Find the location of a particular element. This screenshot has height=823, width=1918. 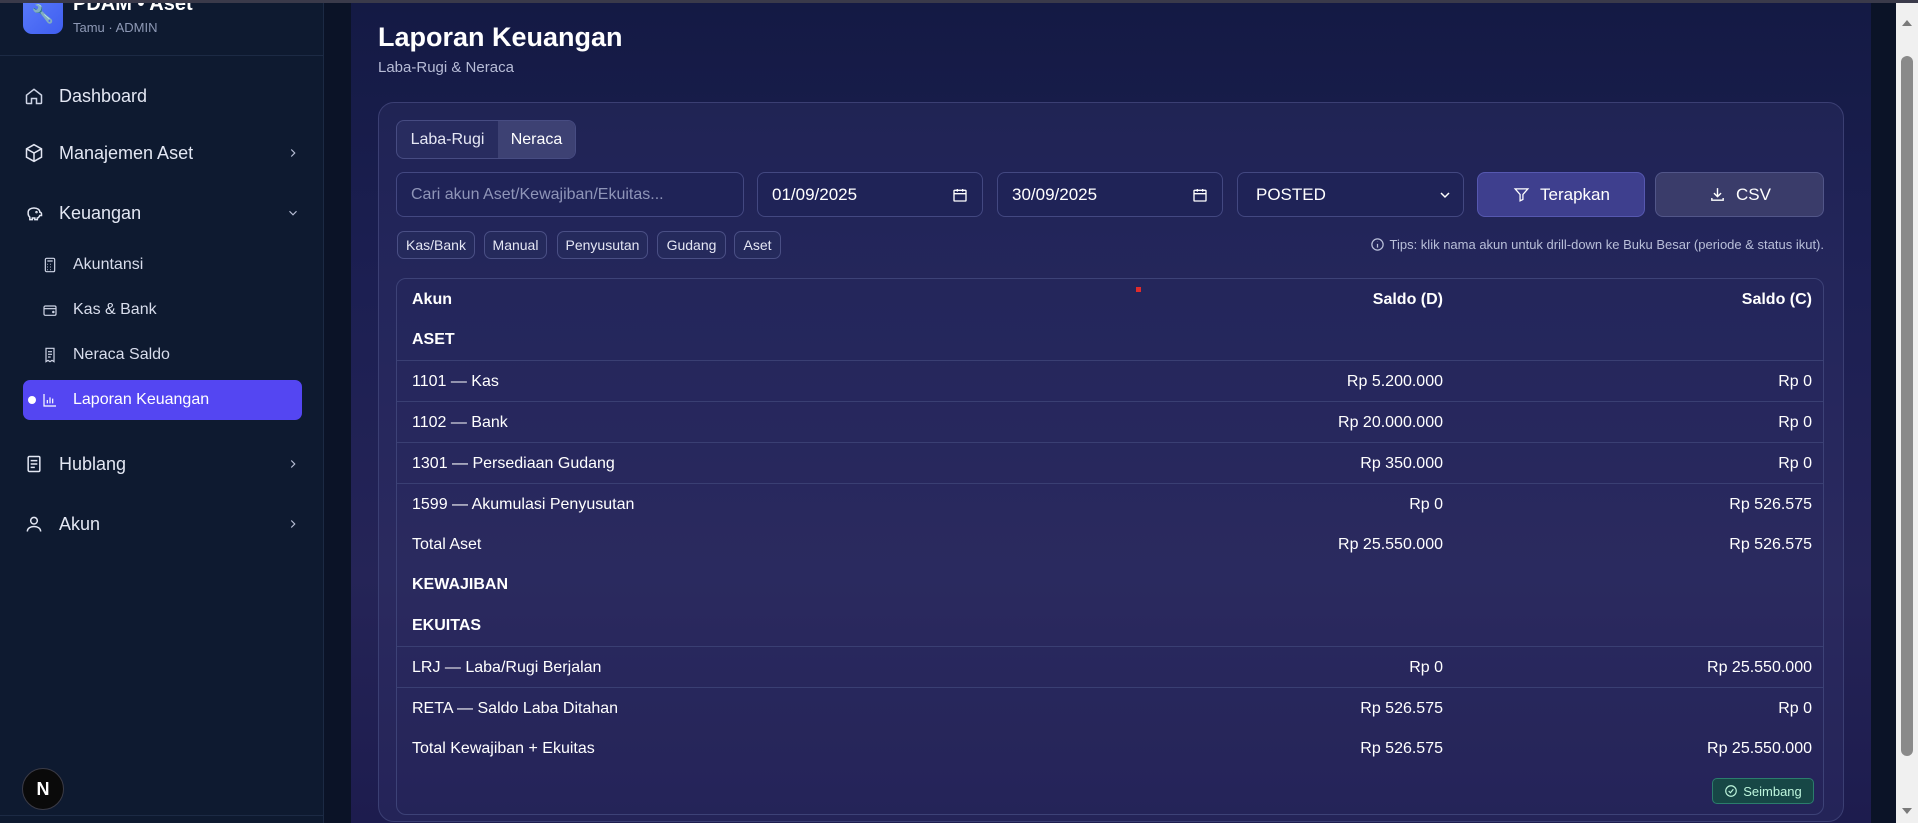

header-debit: Saldo (D) is located at coordinates (1407, 299).